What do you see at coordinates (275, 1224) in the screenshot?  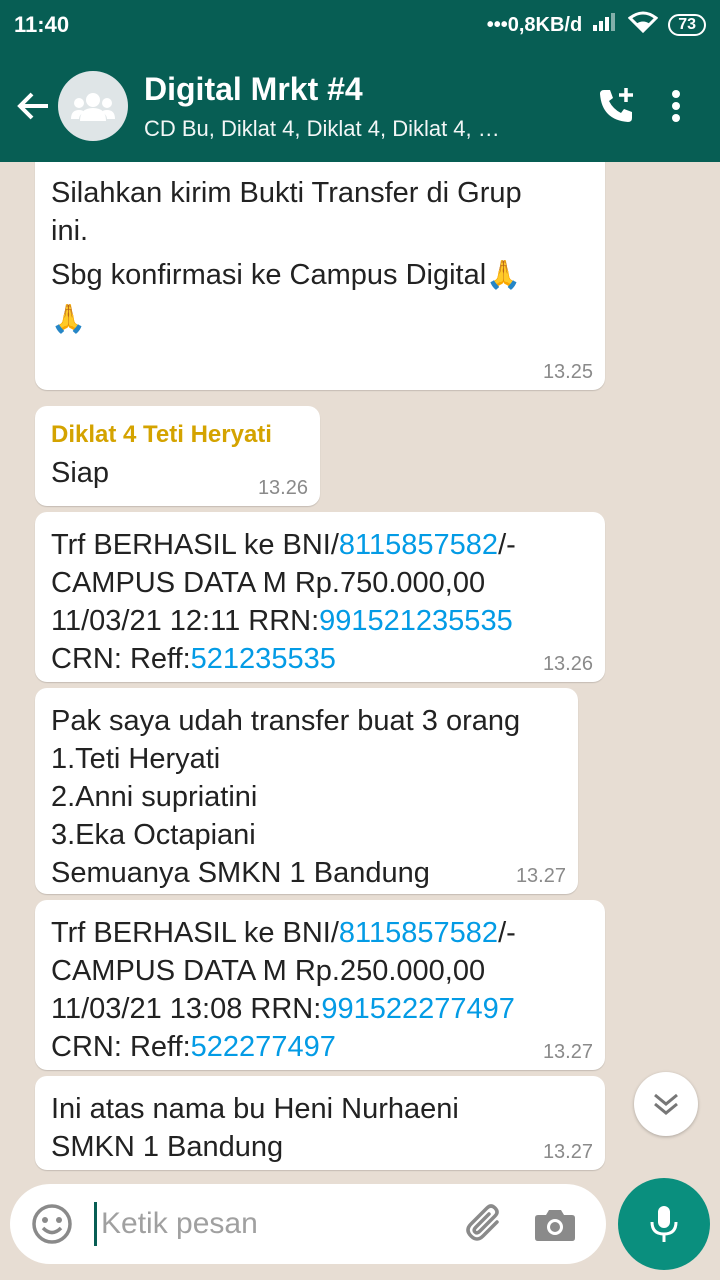 I see `message-input: Ketik pesan` at bounding box center [275, 1224].